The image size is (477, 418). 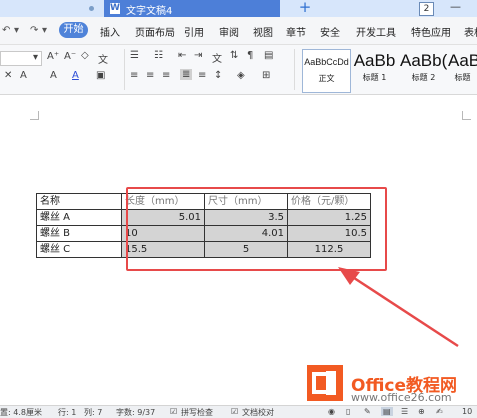 I want to click on minimize-icon: —, so click(x=456, y=7).